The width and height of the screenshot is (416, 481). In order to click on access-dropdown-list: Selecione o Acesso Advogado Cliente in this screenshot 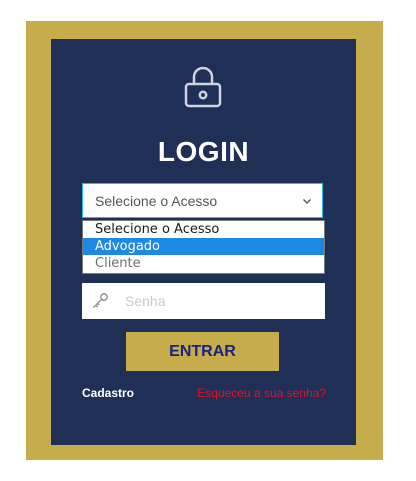, I will do `click(203, 247)`.